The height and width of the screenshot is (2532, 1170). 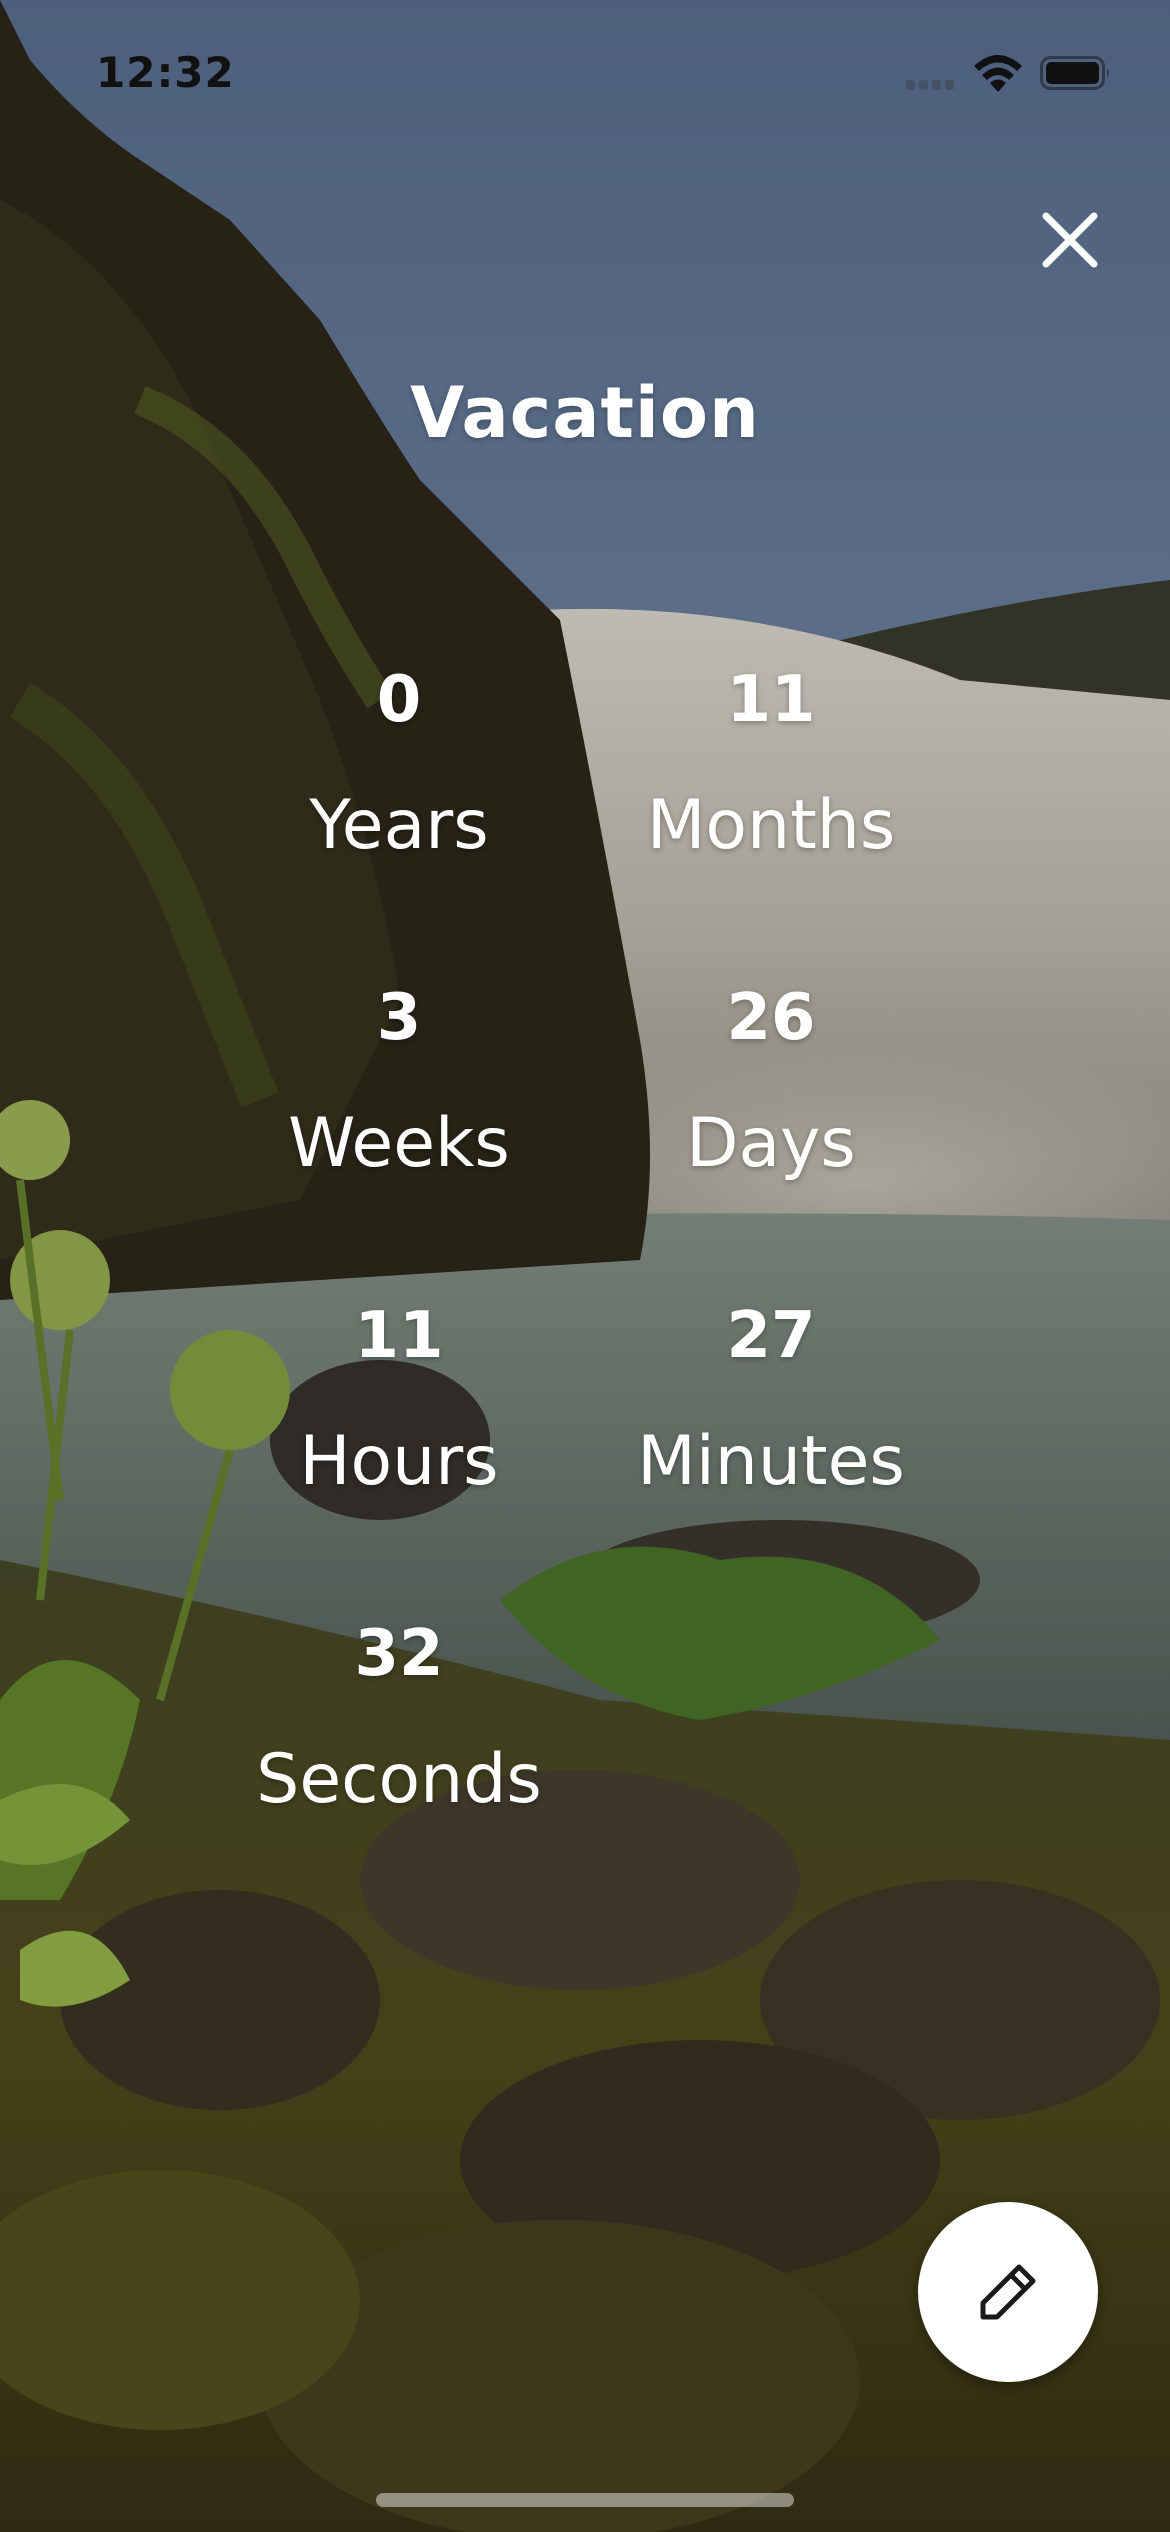 What do you see at coordinates (399, 700) in the screenshot?
I see `unit-value: 0` at bounding box center [399, 700].